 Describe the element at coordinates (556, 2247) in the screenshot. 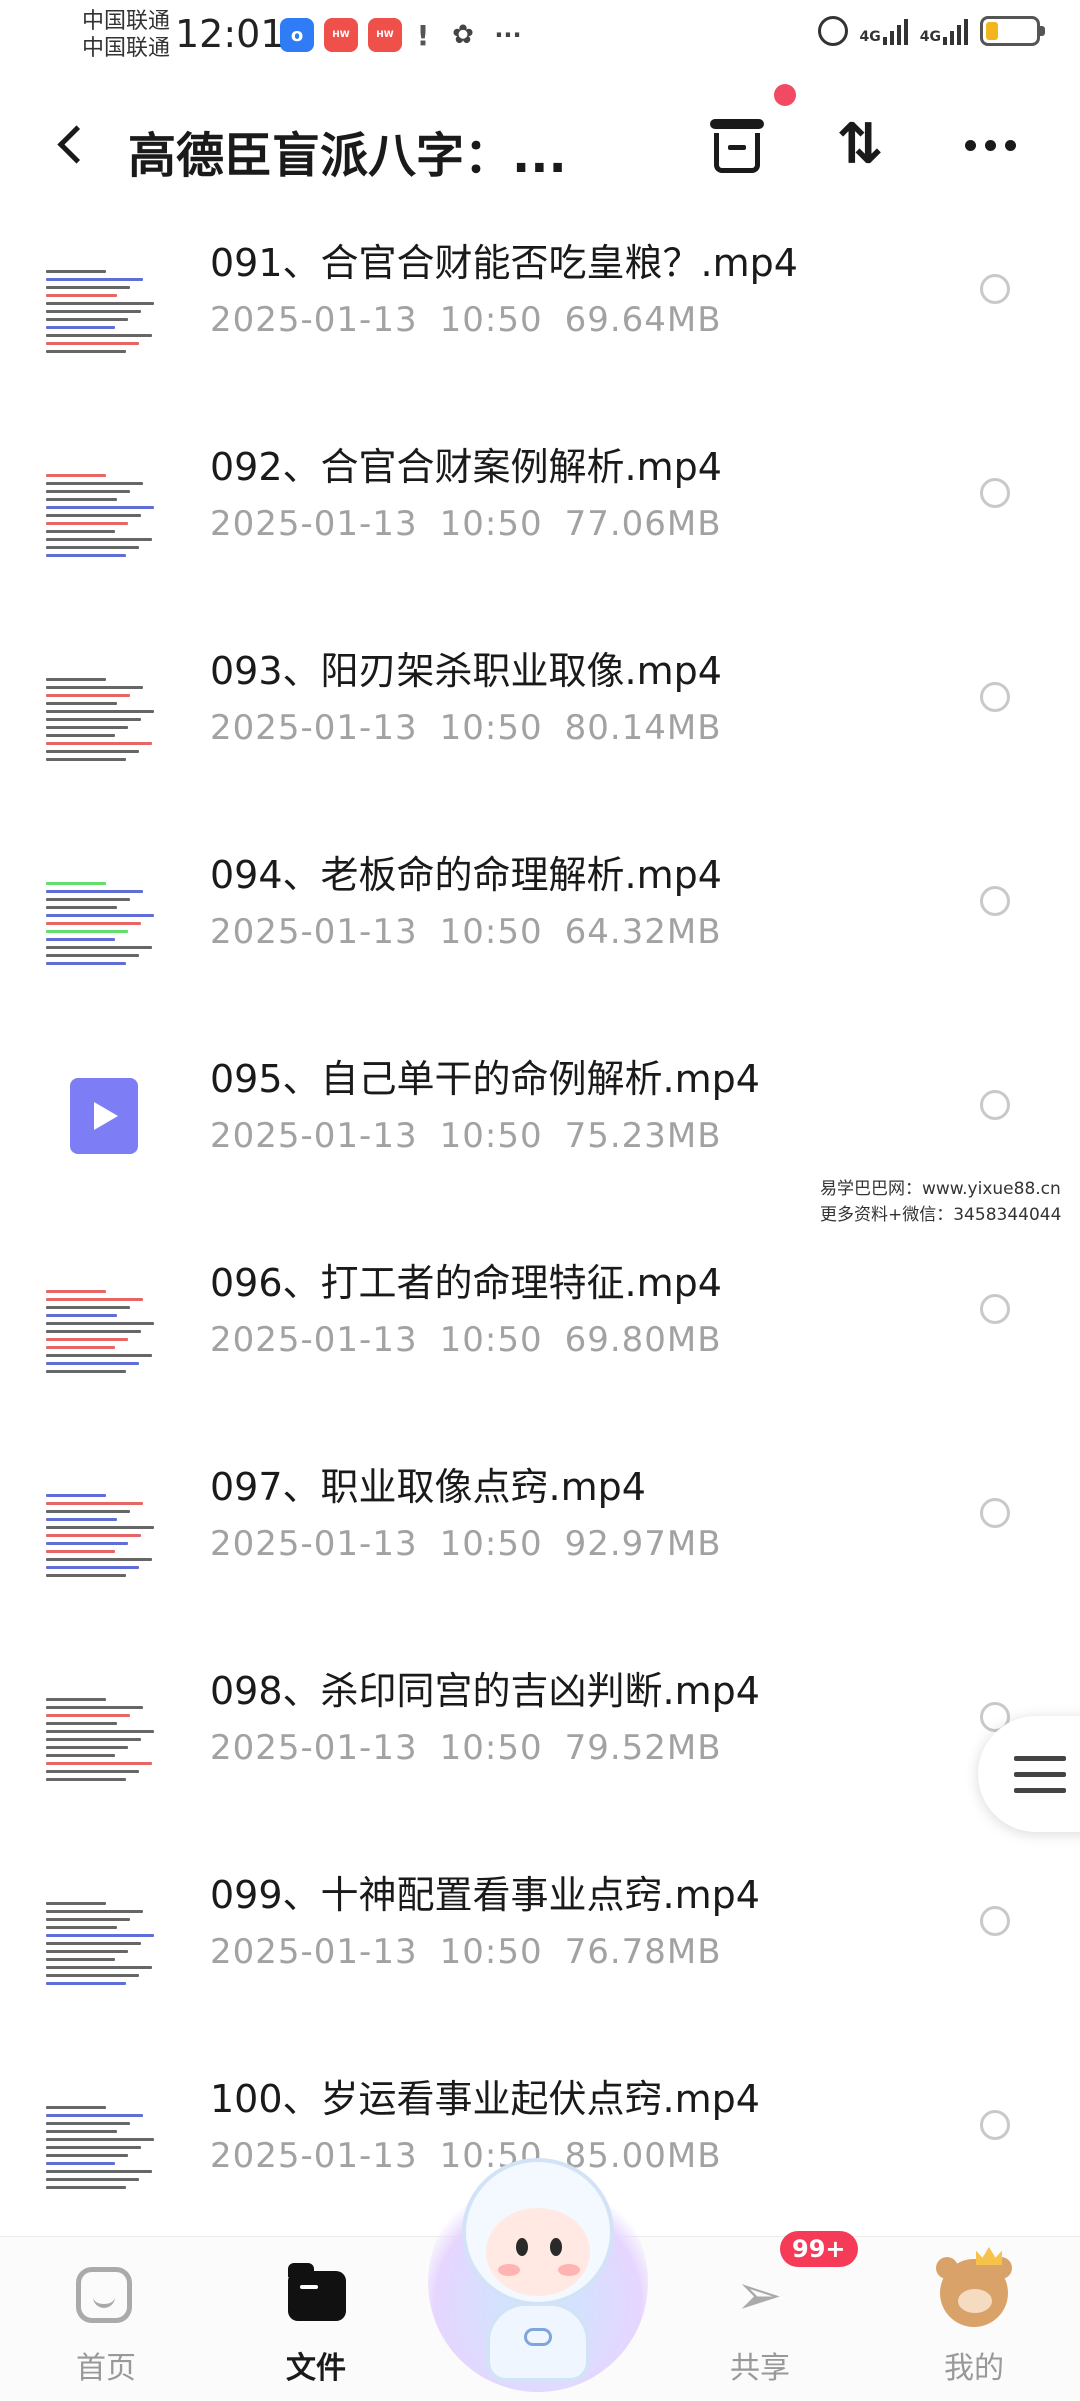

I see `mascot-eye` at that location.